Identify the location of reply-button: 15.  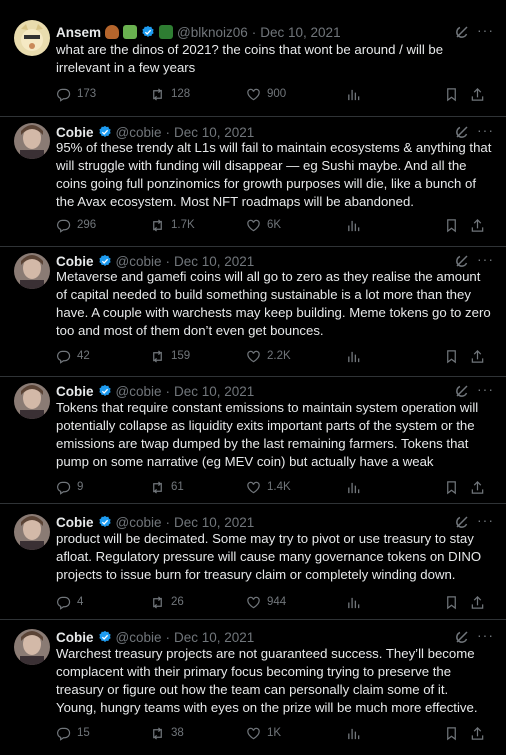
(73, 733).